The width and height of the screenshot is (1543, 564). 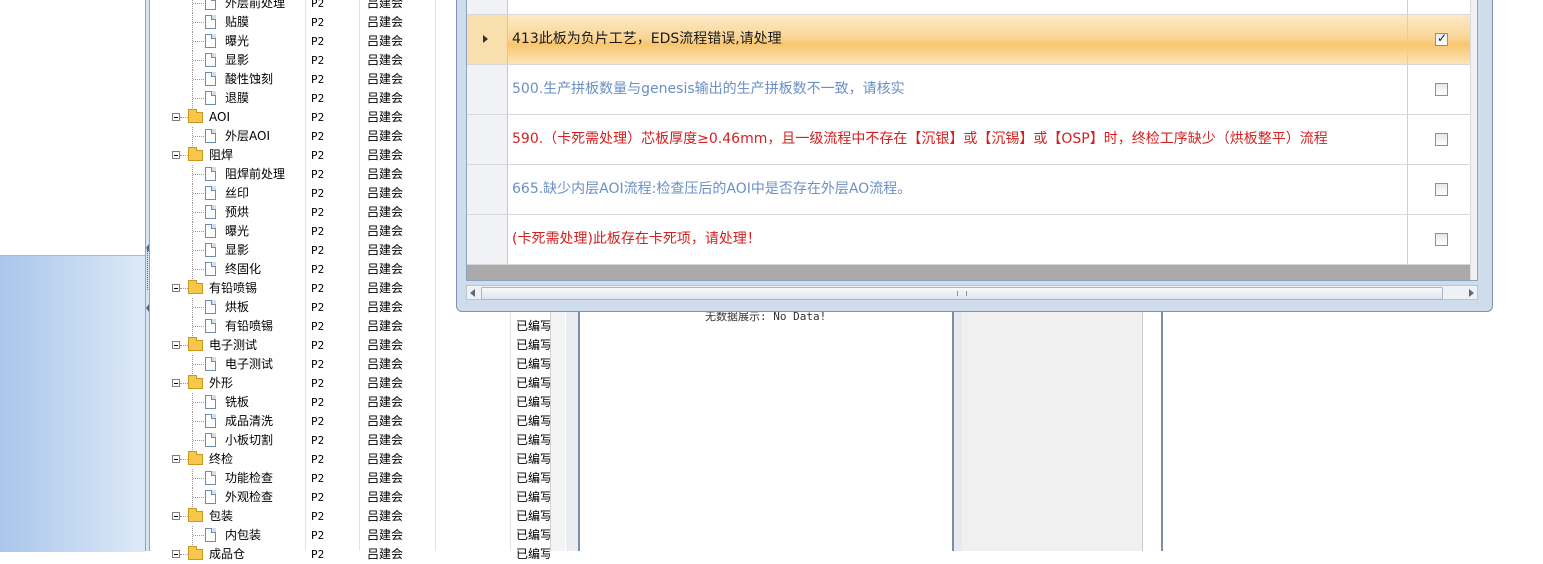 I want to click on tree-row: 成品清洗 P2 吕建会 已编写, so click(x=350, y=421).